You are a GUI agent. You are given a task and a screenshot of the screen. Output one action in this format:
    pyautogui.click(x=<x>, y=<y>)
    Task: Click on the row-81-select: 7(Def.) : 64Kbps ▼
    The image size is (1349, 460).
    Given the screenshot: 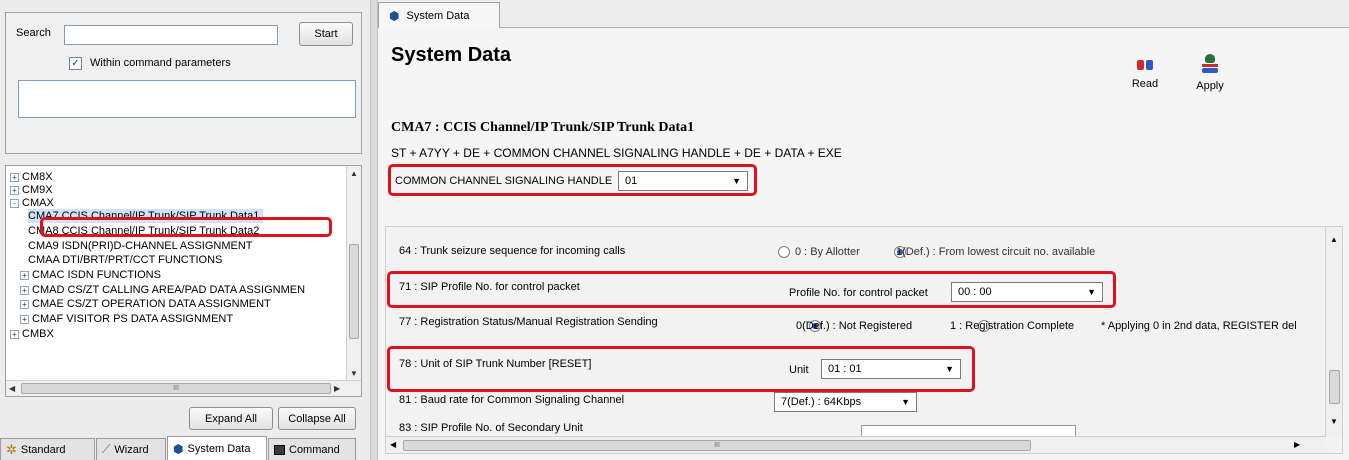 What is the action you would take?
    pyautogui.click(x=845, y=402)
    